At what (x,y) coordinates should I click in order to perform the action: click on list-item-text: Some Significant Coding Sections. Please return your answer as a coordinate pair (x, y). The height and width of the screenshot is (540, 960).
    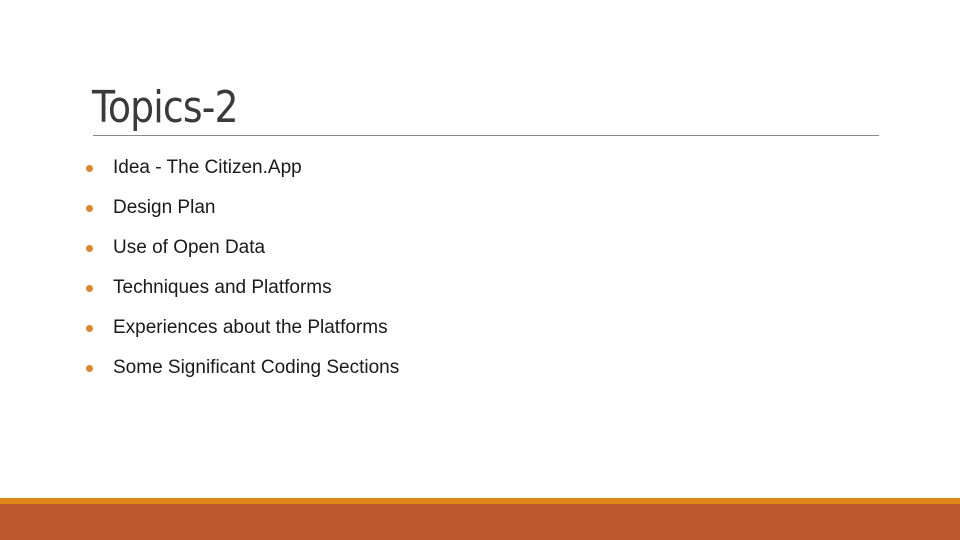
    Looking at the image, I should click on (256, 367).